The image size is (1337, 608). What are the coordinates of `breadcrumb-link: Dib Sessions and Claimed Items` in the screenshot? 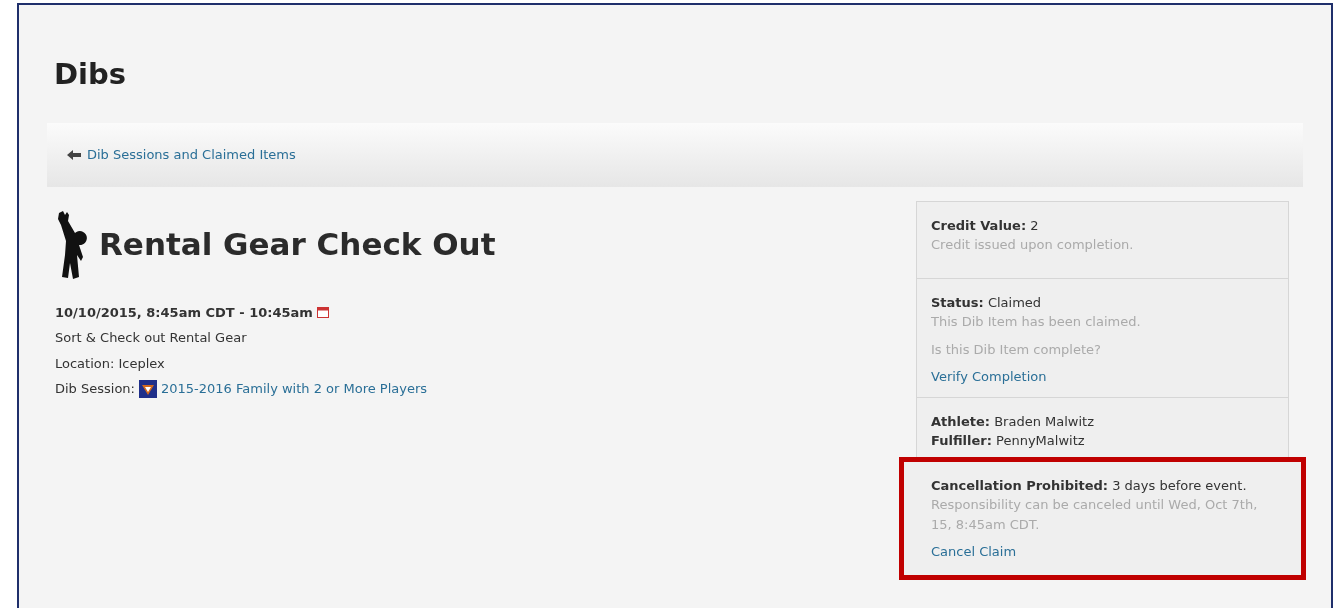 It's located at (191, 154).